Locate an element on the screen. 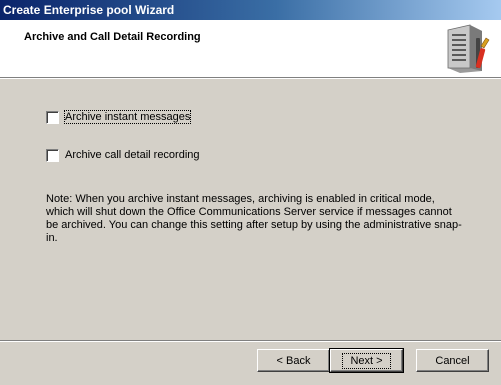  window-title: Create Enterprise pool Wizard is located at coordinates (89, 10).